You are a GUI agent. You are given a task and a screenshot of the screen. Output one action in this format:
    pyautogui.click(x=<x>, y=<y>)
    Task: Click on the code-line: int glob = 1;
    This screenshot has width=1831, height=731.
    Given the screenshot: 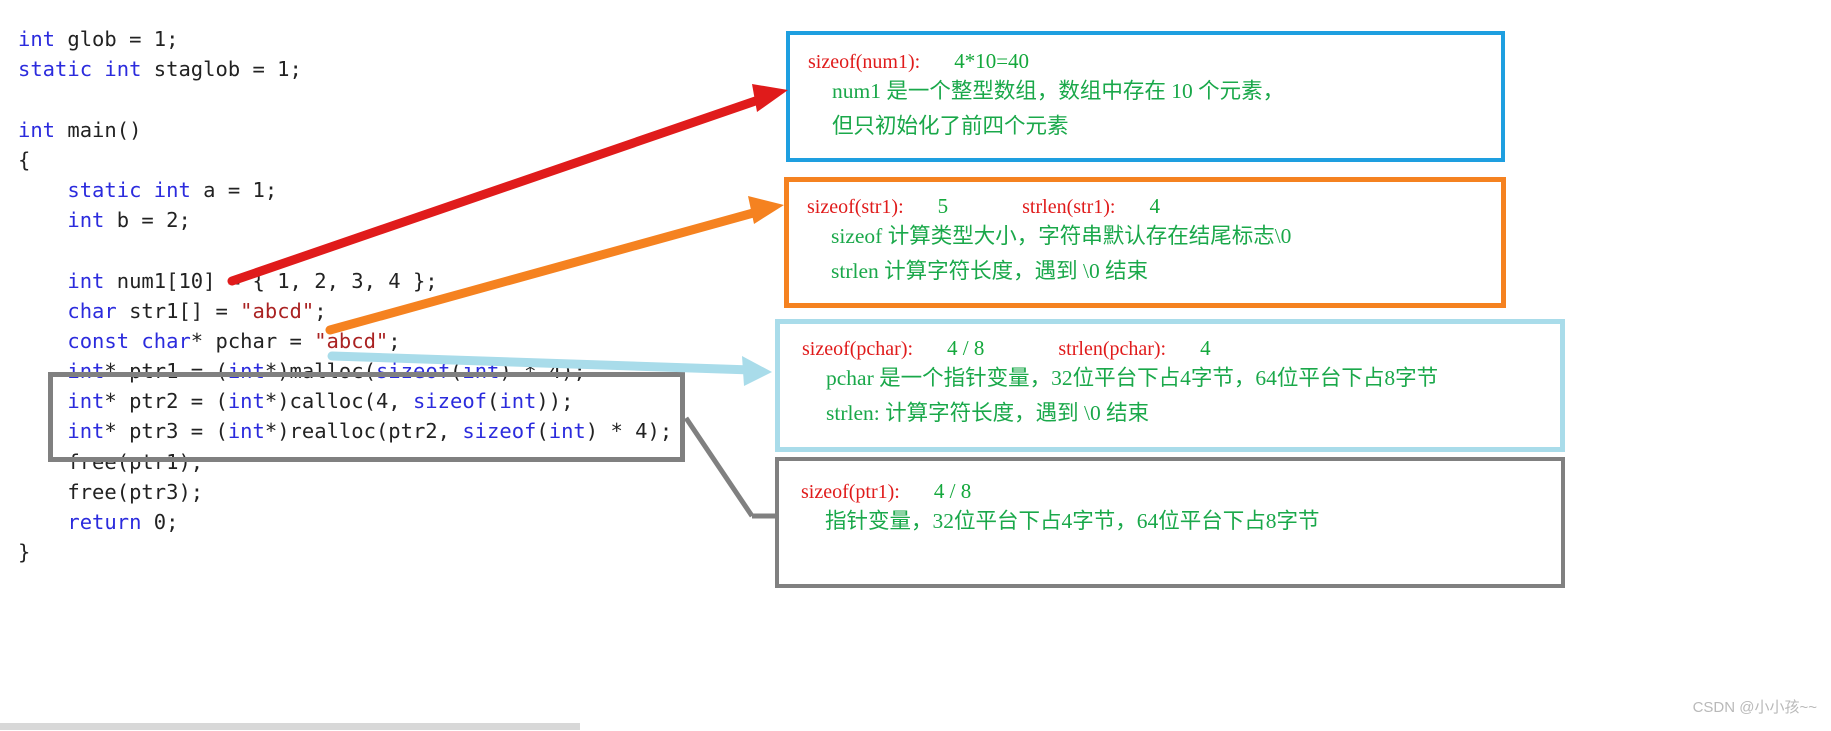 What is the action you would take?
    pyautogui.click(x=380, y=39)
    